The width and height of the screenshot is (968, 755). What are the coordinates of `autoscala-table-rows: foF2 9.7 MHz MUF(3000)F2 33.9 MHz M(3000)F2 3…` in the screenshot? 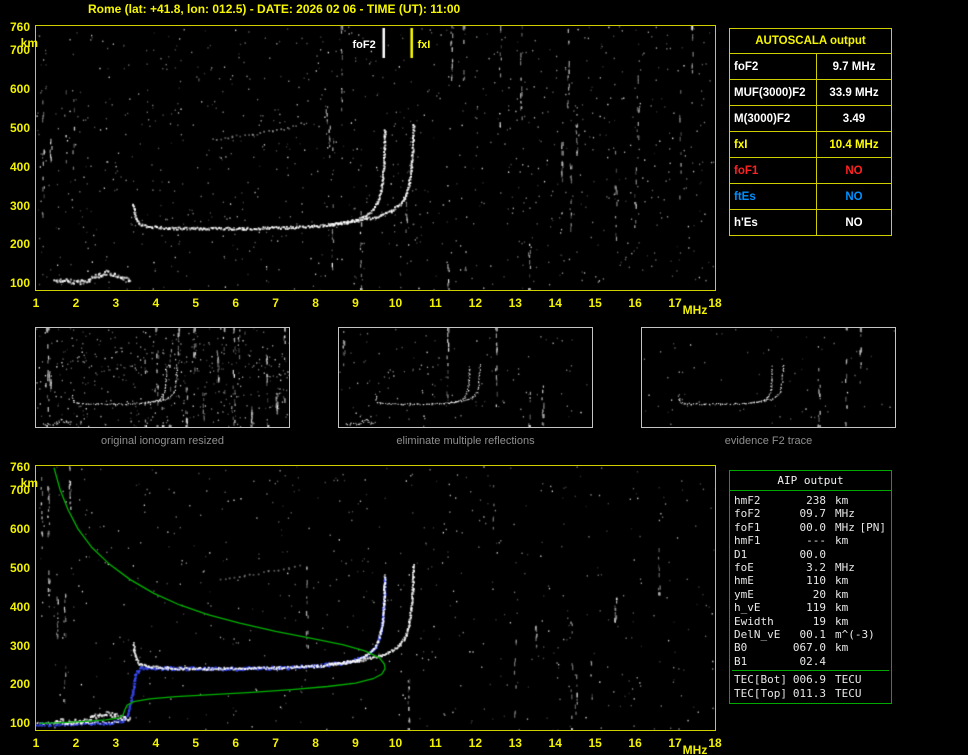 It's located at (810, 144).